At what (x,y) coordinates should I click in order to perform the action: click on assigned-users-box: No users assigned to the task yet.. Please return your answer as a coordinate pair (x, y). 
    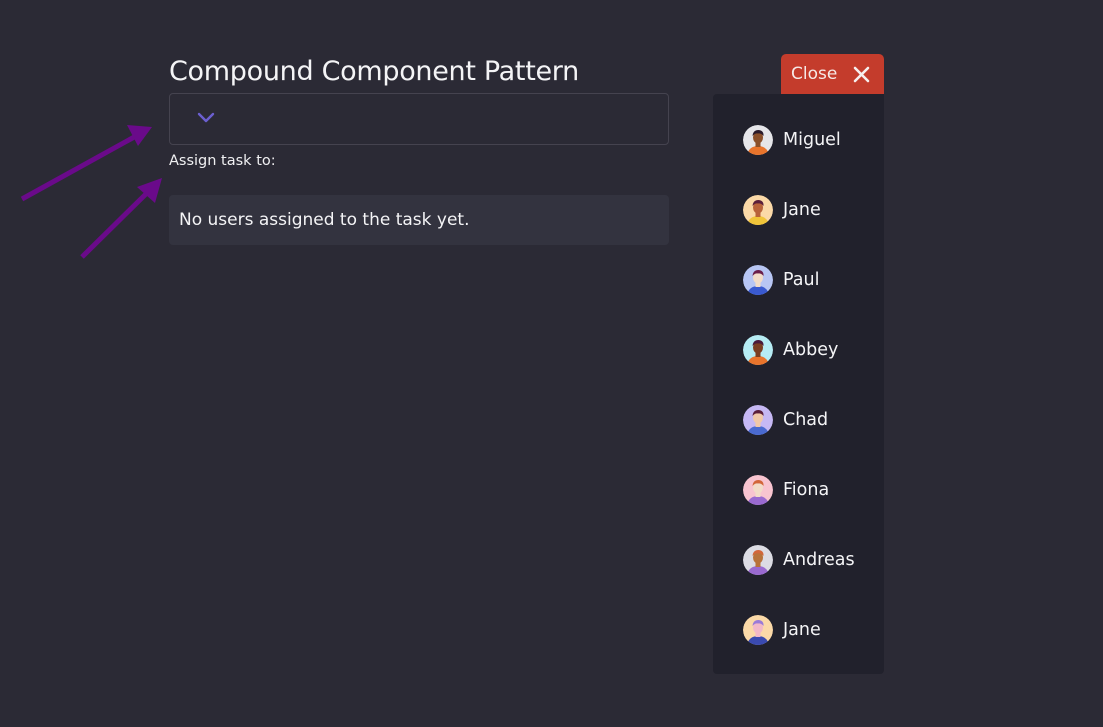
    Looking at the image, I should click on (419, 220).